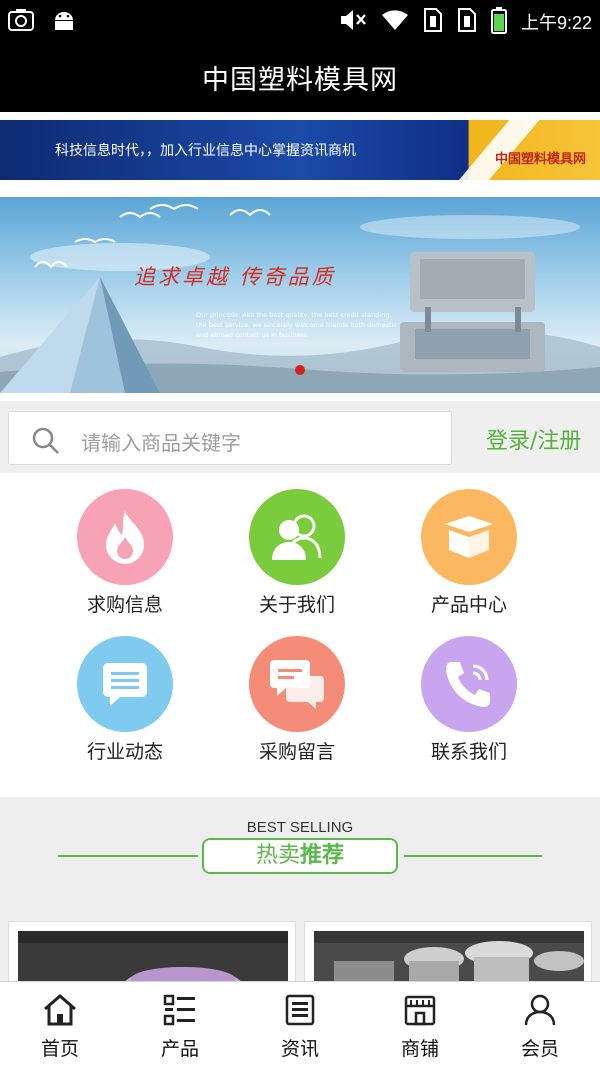 The width and height of the screenshot is (600, 1067). I want to click on search-input: 请输入商品关键字, so click(230, 438).